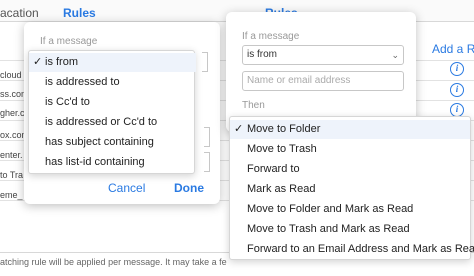 The width and height of the screenshot is (474, 276). What do you see at coordinates (262, 54) in the screenshot?
I see `condition-select-value: is from` at bounding box center [262, 54].